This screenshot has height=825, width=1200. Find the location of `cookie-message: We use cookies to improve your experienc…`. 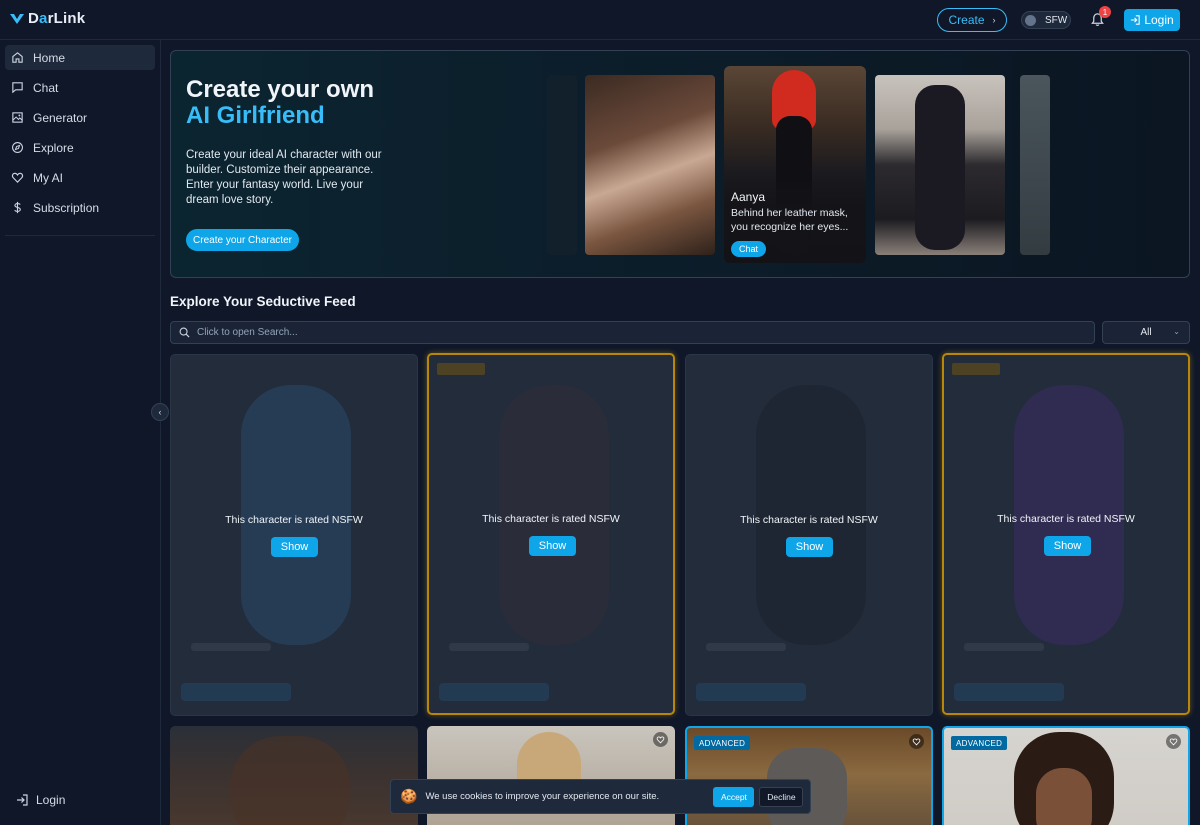

cookie-message: We use cookies to improve your experienc… is located at coordinates (542, 796).